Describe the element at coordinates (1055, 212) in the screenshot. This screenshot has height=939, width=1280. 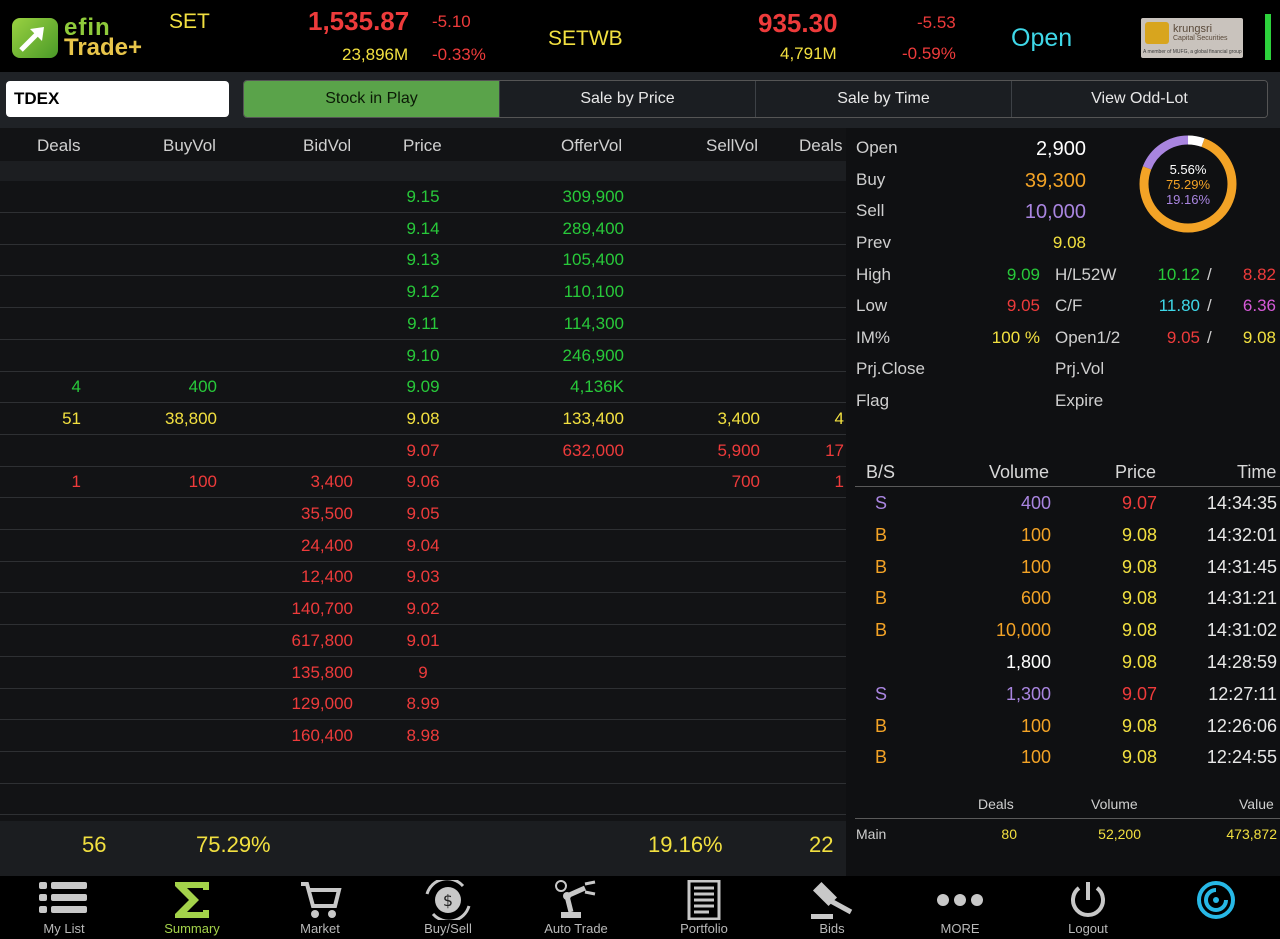
I see `sell-value: 10,000` at that location.